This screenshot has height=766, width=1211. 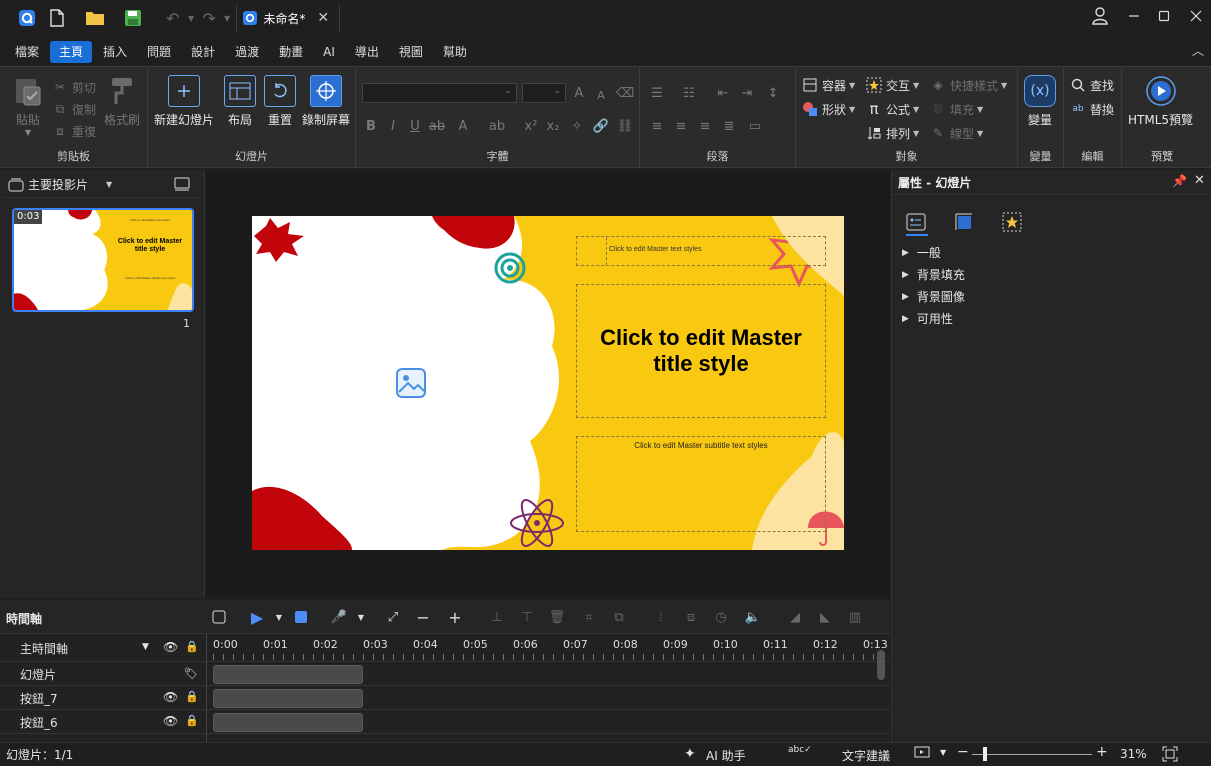 I want to click on fit-to-window-icon, so click(x=1170, y=754).